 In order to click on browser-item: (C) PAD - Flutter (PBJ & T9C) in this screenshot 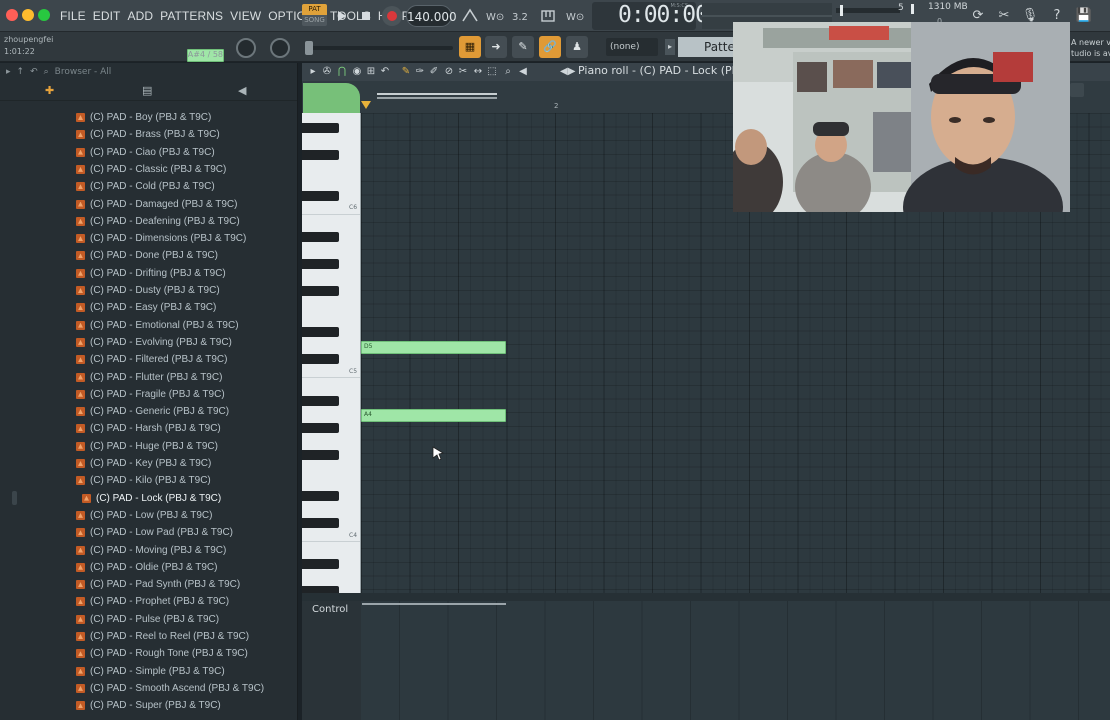, I will do `click(149, 377)`.